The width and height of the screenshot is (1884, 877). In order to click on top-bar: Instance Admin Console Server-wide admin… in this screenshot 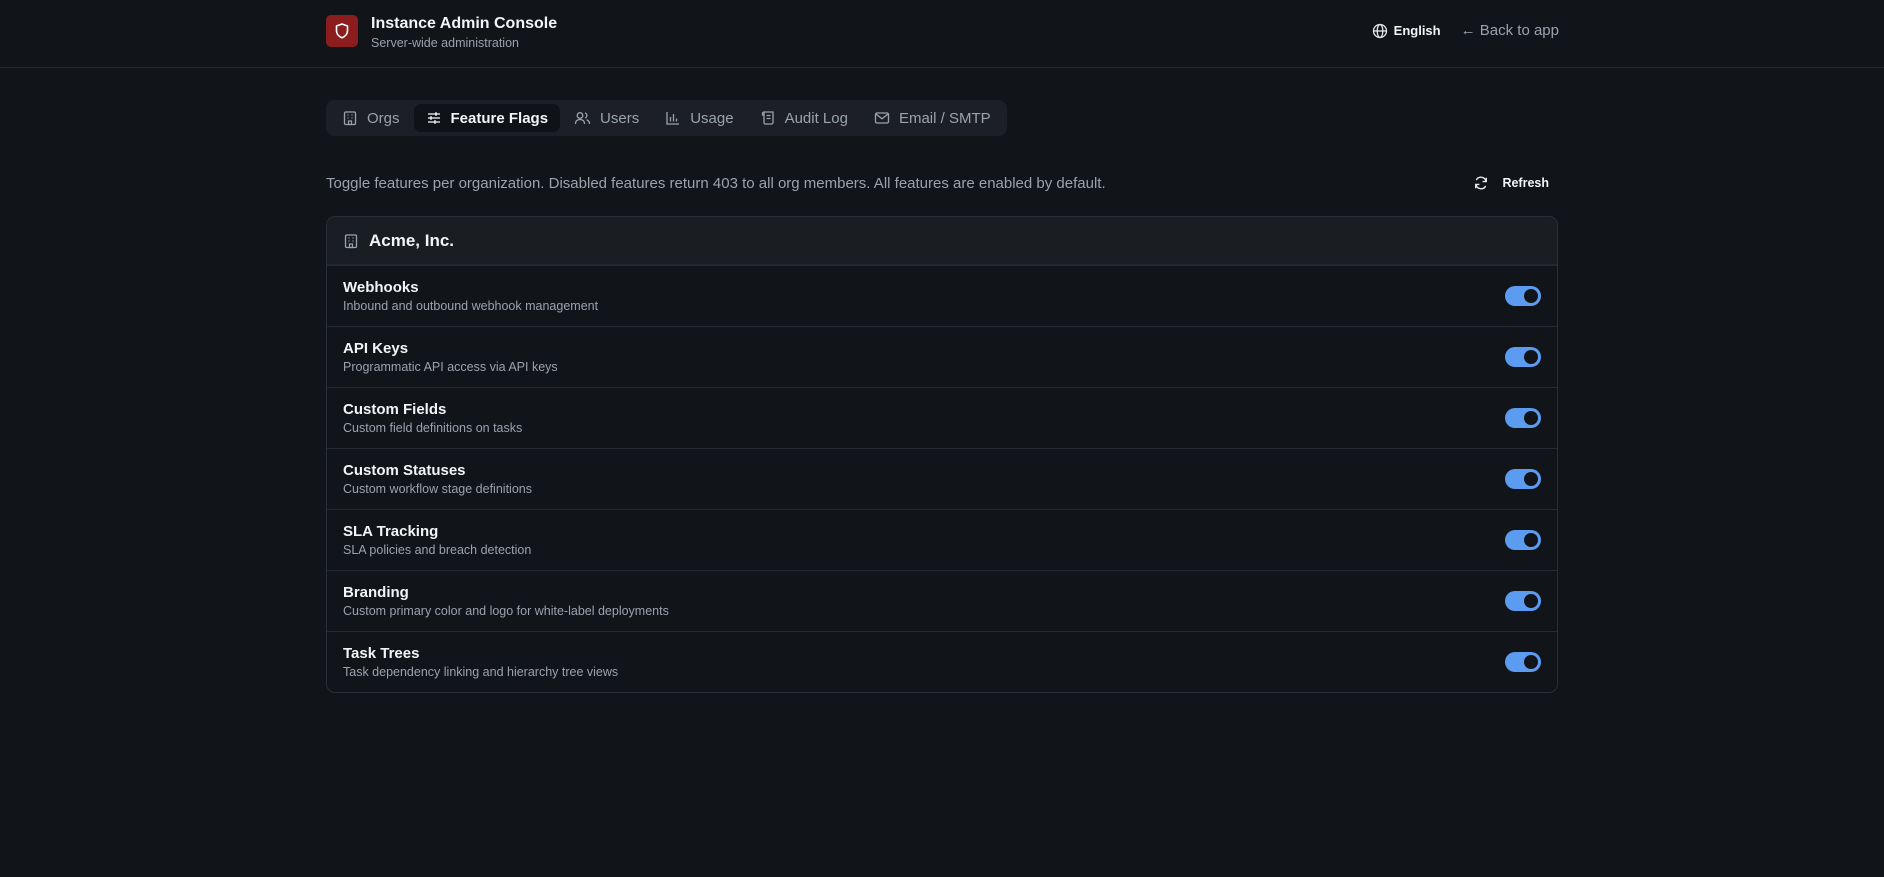, I will do `click(942, 34)`.